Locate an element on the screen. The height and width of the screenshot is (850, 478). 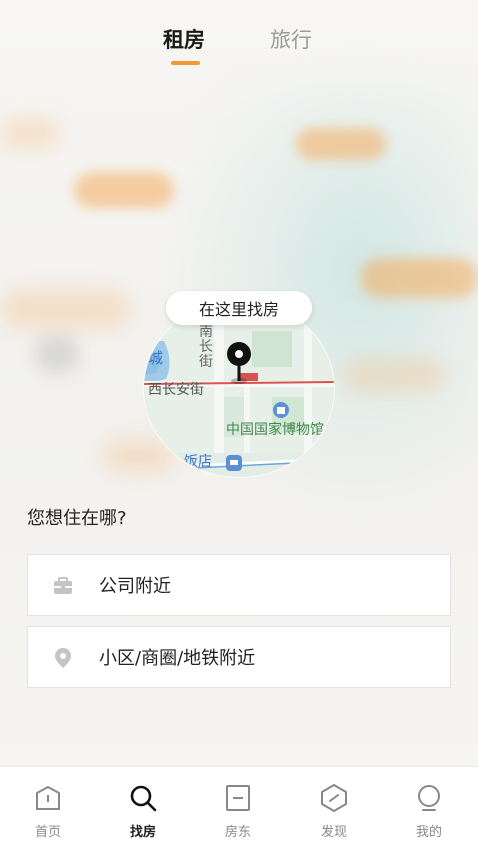
near-community-label: 小区/商圈/地铁附近 is located at coordinates (177, 658).